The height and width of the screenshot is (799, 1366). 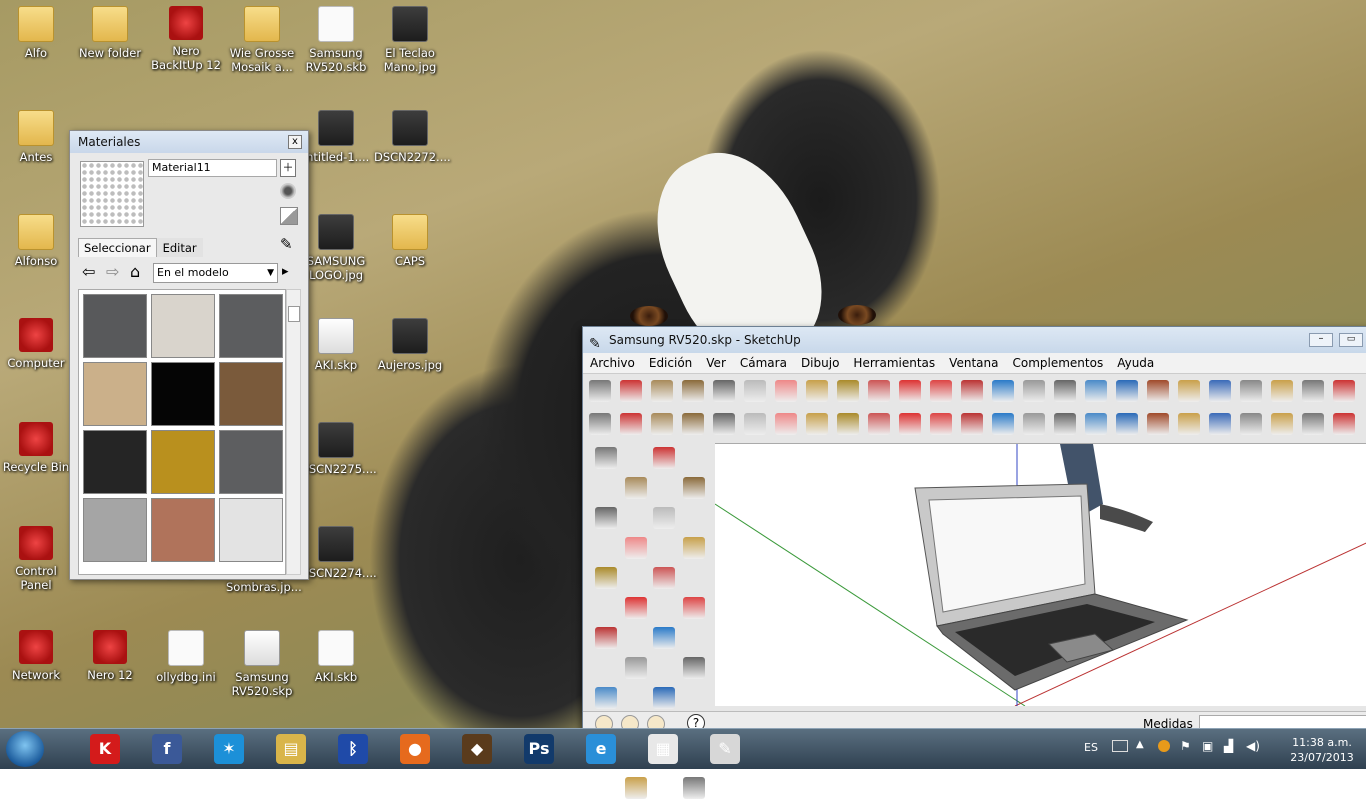 I want to click on back-edges-icon, so click(x=848, y=424).